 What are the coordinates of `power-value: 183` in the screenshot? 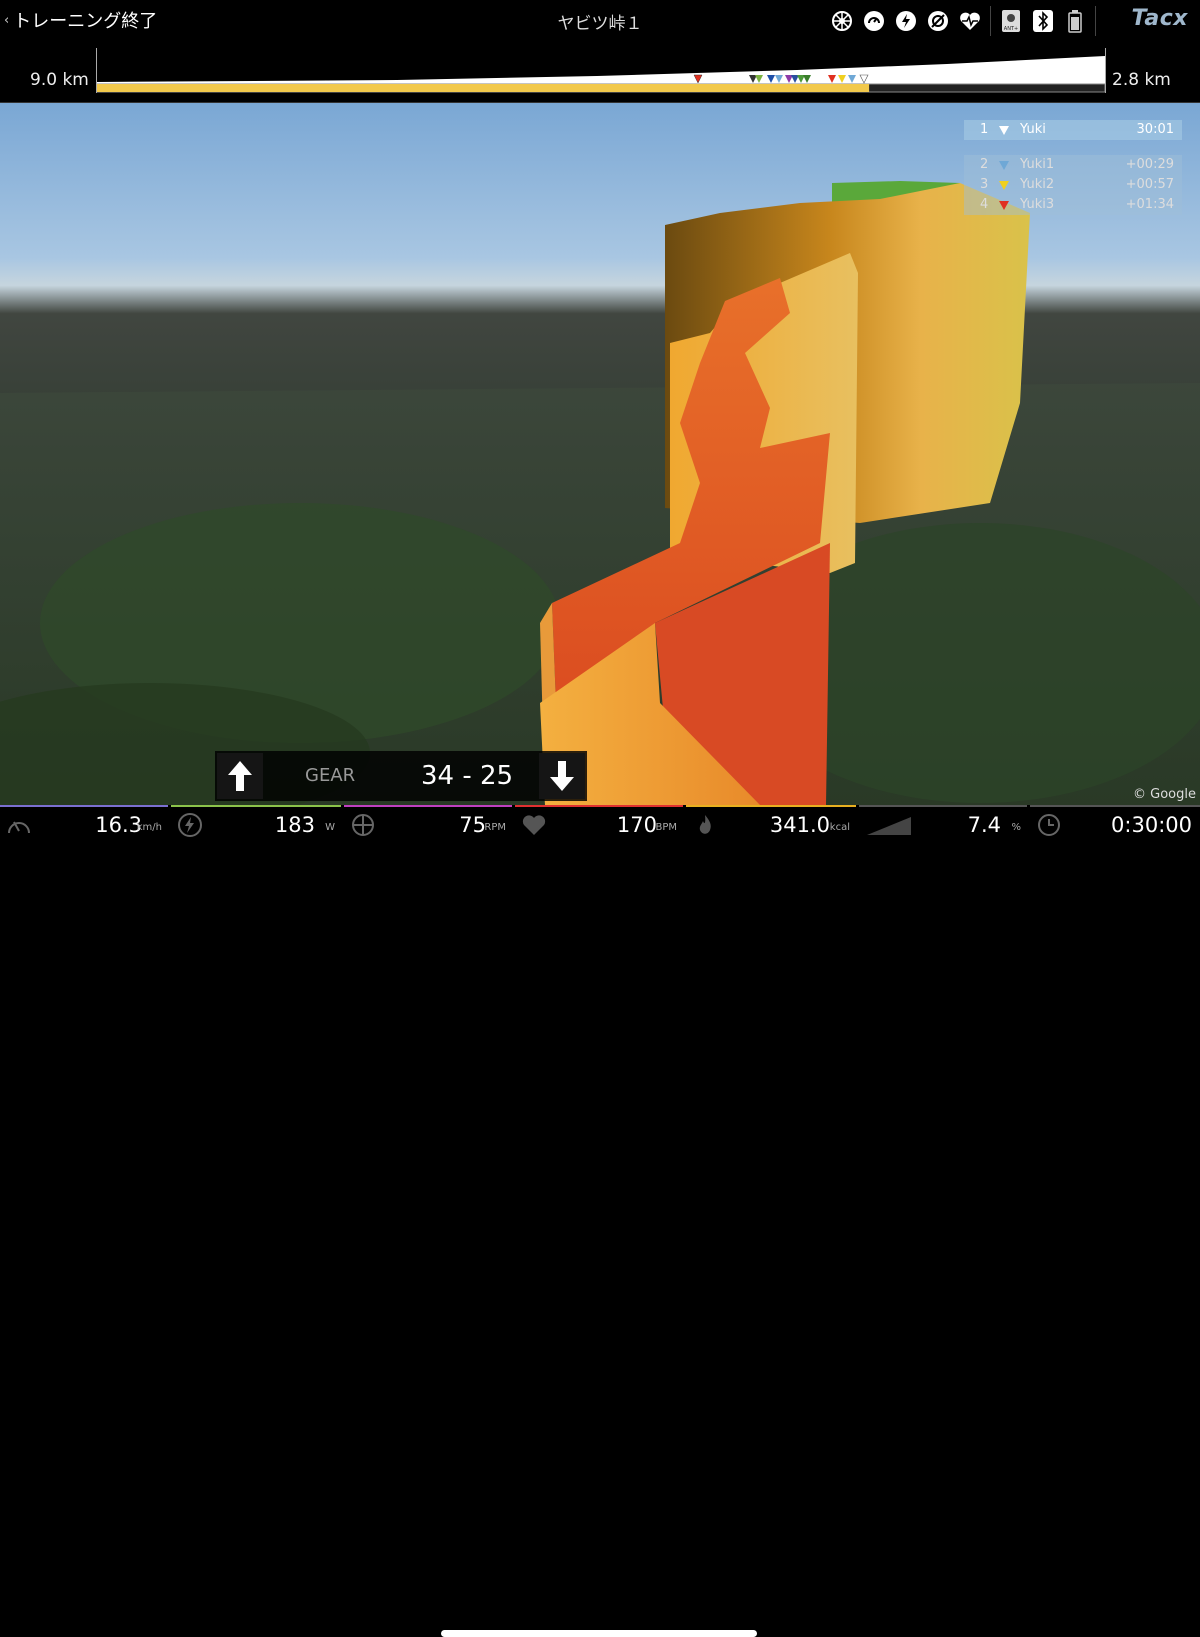 It's located at (294, 825).